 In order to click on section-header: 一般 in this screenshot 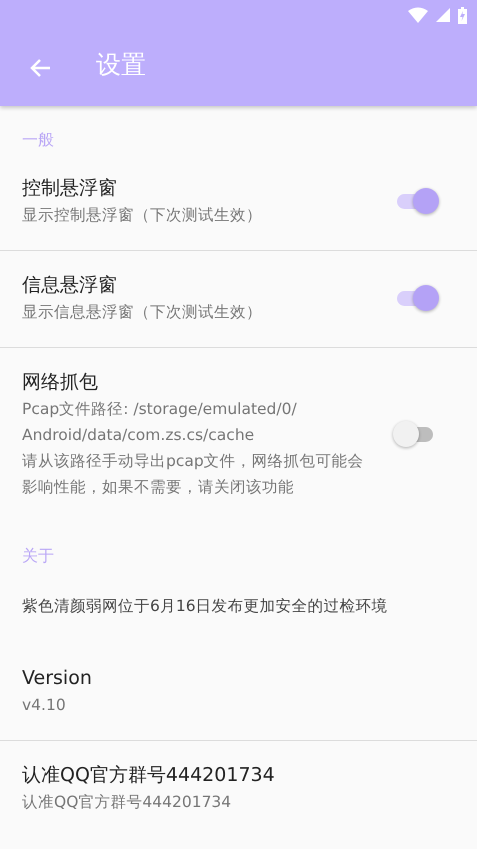, I will do `click(38, 140)`.